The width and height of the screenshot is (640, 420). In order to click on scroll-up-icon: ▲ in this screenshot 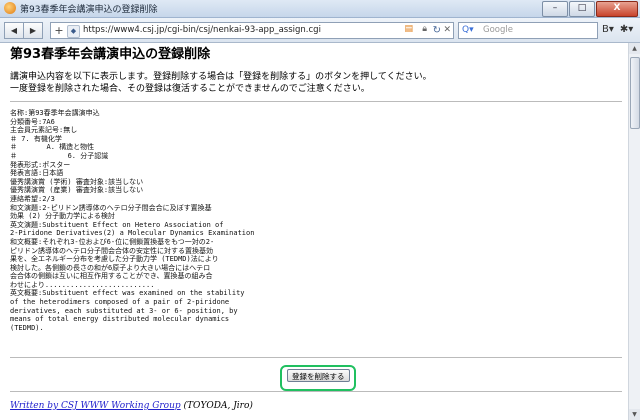, I will do `click(634, 48)`.